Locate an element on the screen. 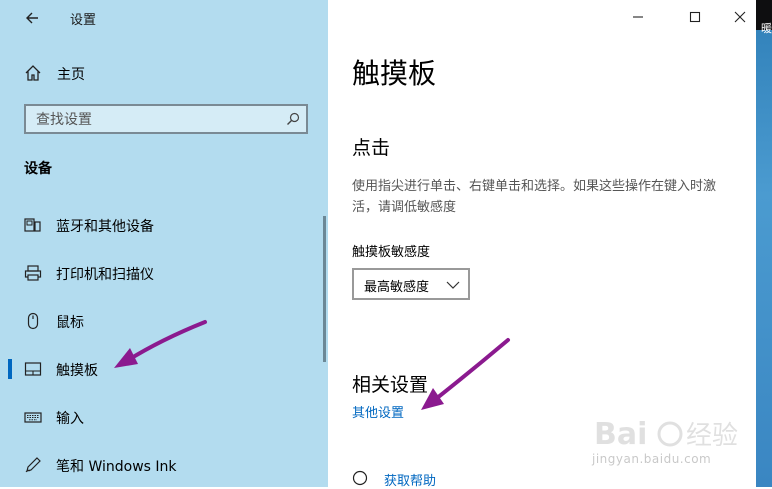 Image resolution: width=772 pixels, height=489 pixels. sidebar-item-label: 触摸板 is located at coordinates (77, 371).